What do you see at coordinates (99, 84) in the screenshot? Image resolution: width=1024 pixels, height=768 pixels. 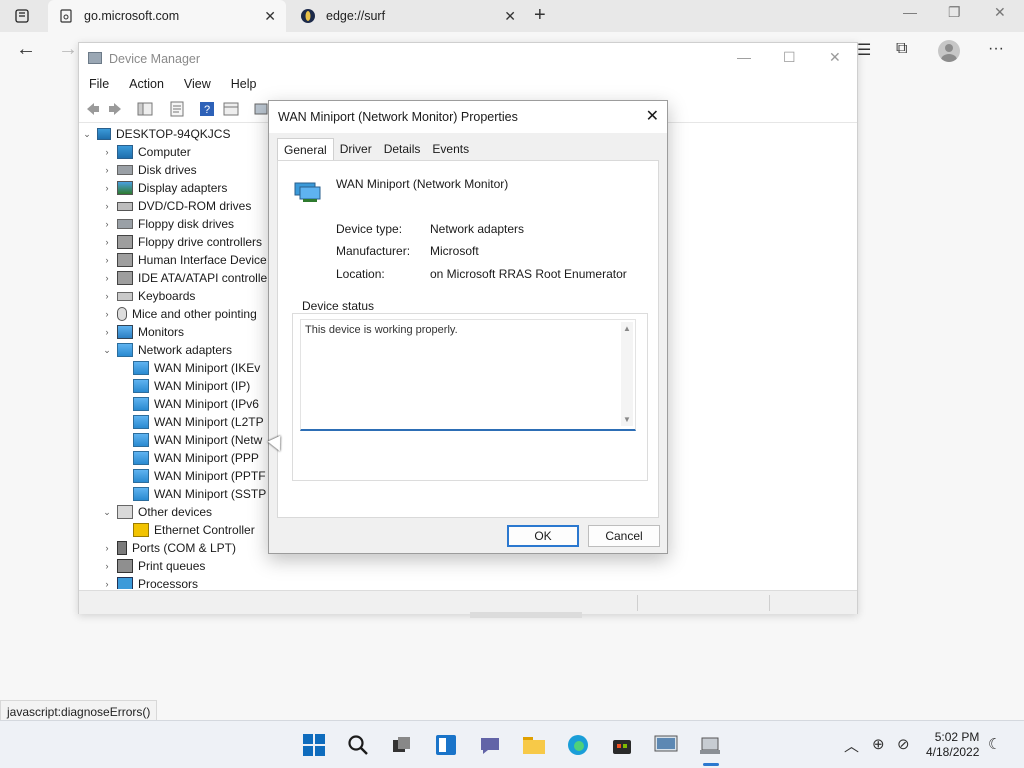 I see `menu-file: File` at bounding box center [99, 84].